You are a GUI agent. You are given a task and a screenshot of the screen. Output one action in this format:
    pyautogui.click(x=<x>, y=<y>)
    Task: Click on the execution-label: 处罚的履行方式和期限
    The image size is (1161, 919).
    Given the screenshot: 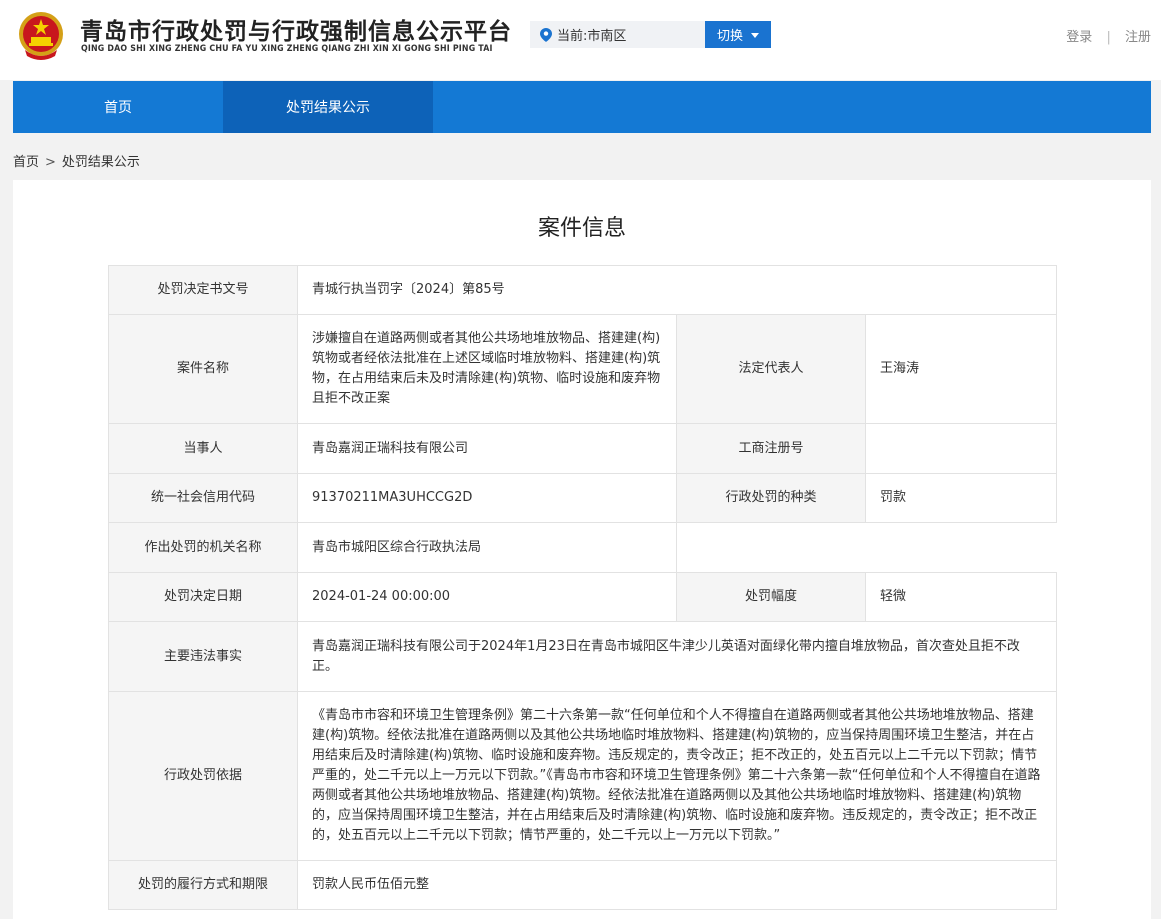 What is the action you would take?
    pyautogui.click(x=203, y=885)
    